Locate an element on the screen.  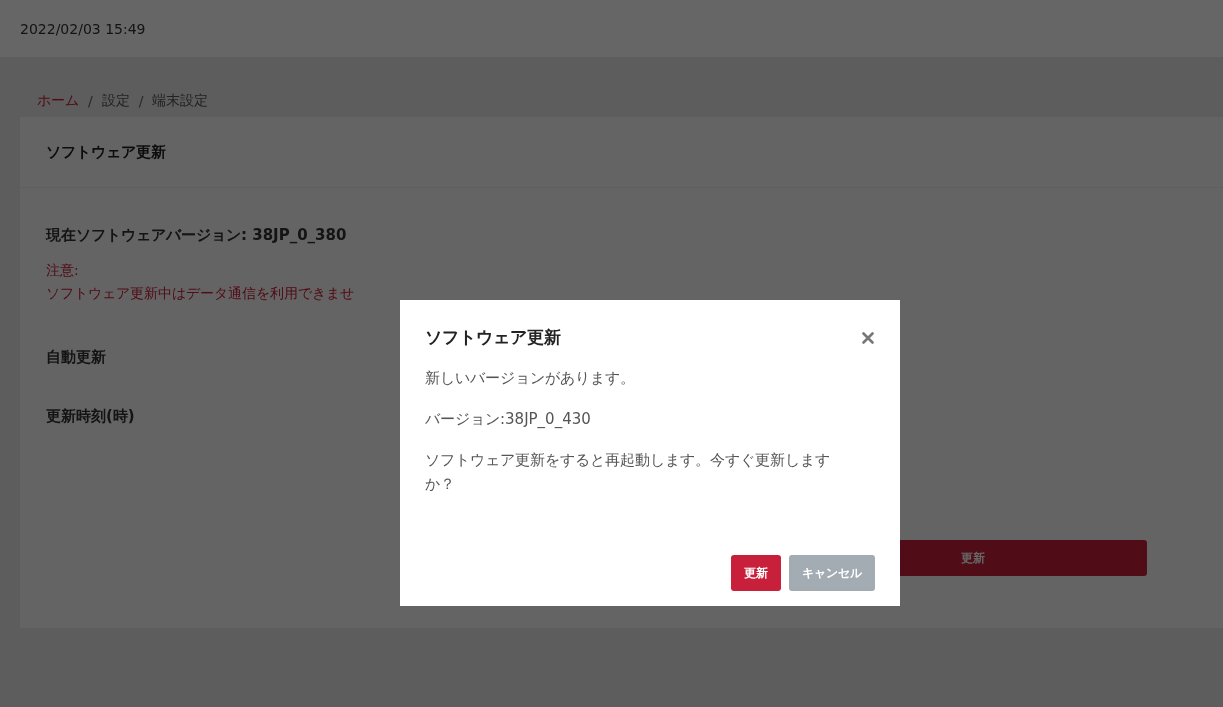
confirm-button: 更新 is located at coordinates (756, 573).